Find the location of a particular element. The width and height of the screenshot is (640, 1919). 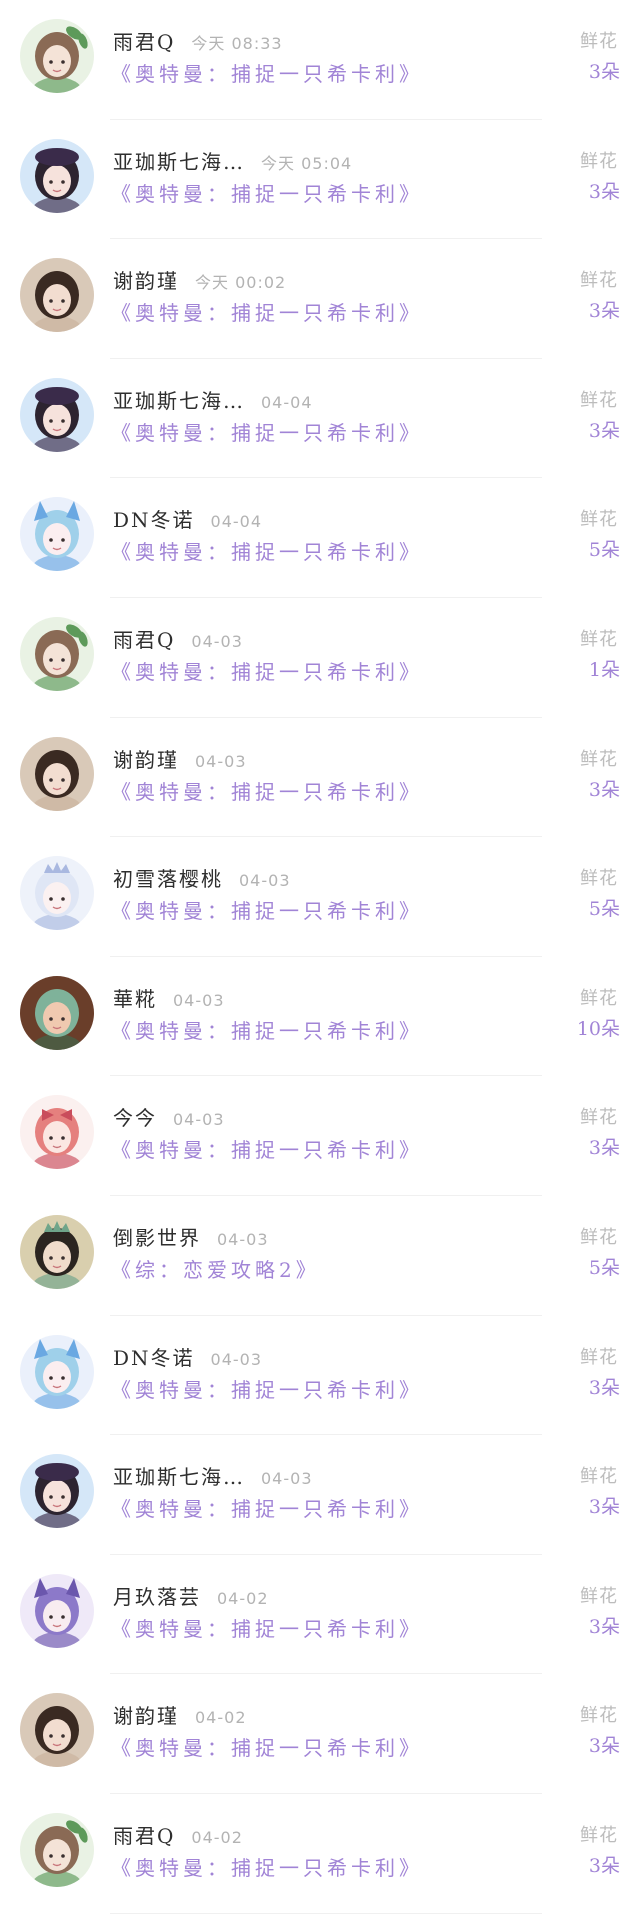

username: 倒影世界 is located at coordinates (157, 1236).